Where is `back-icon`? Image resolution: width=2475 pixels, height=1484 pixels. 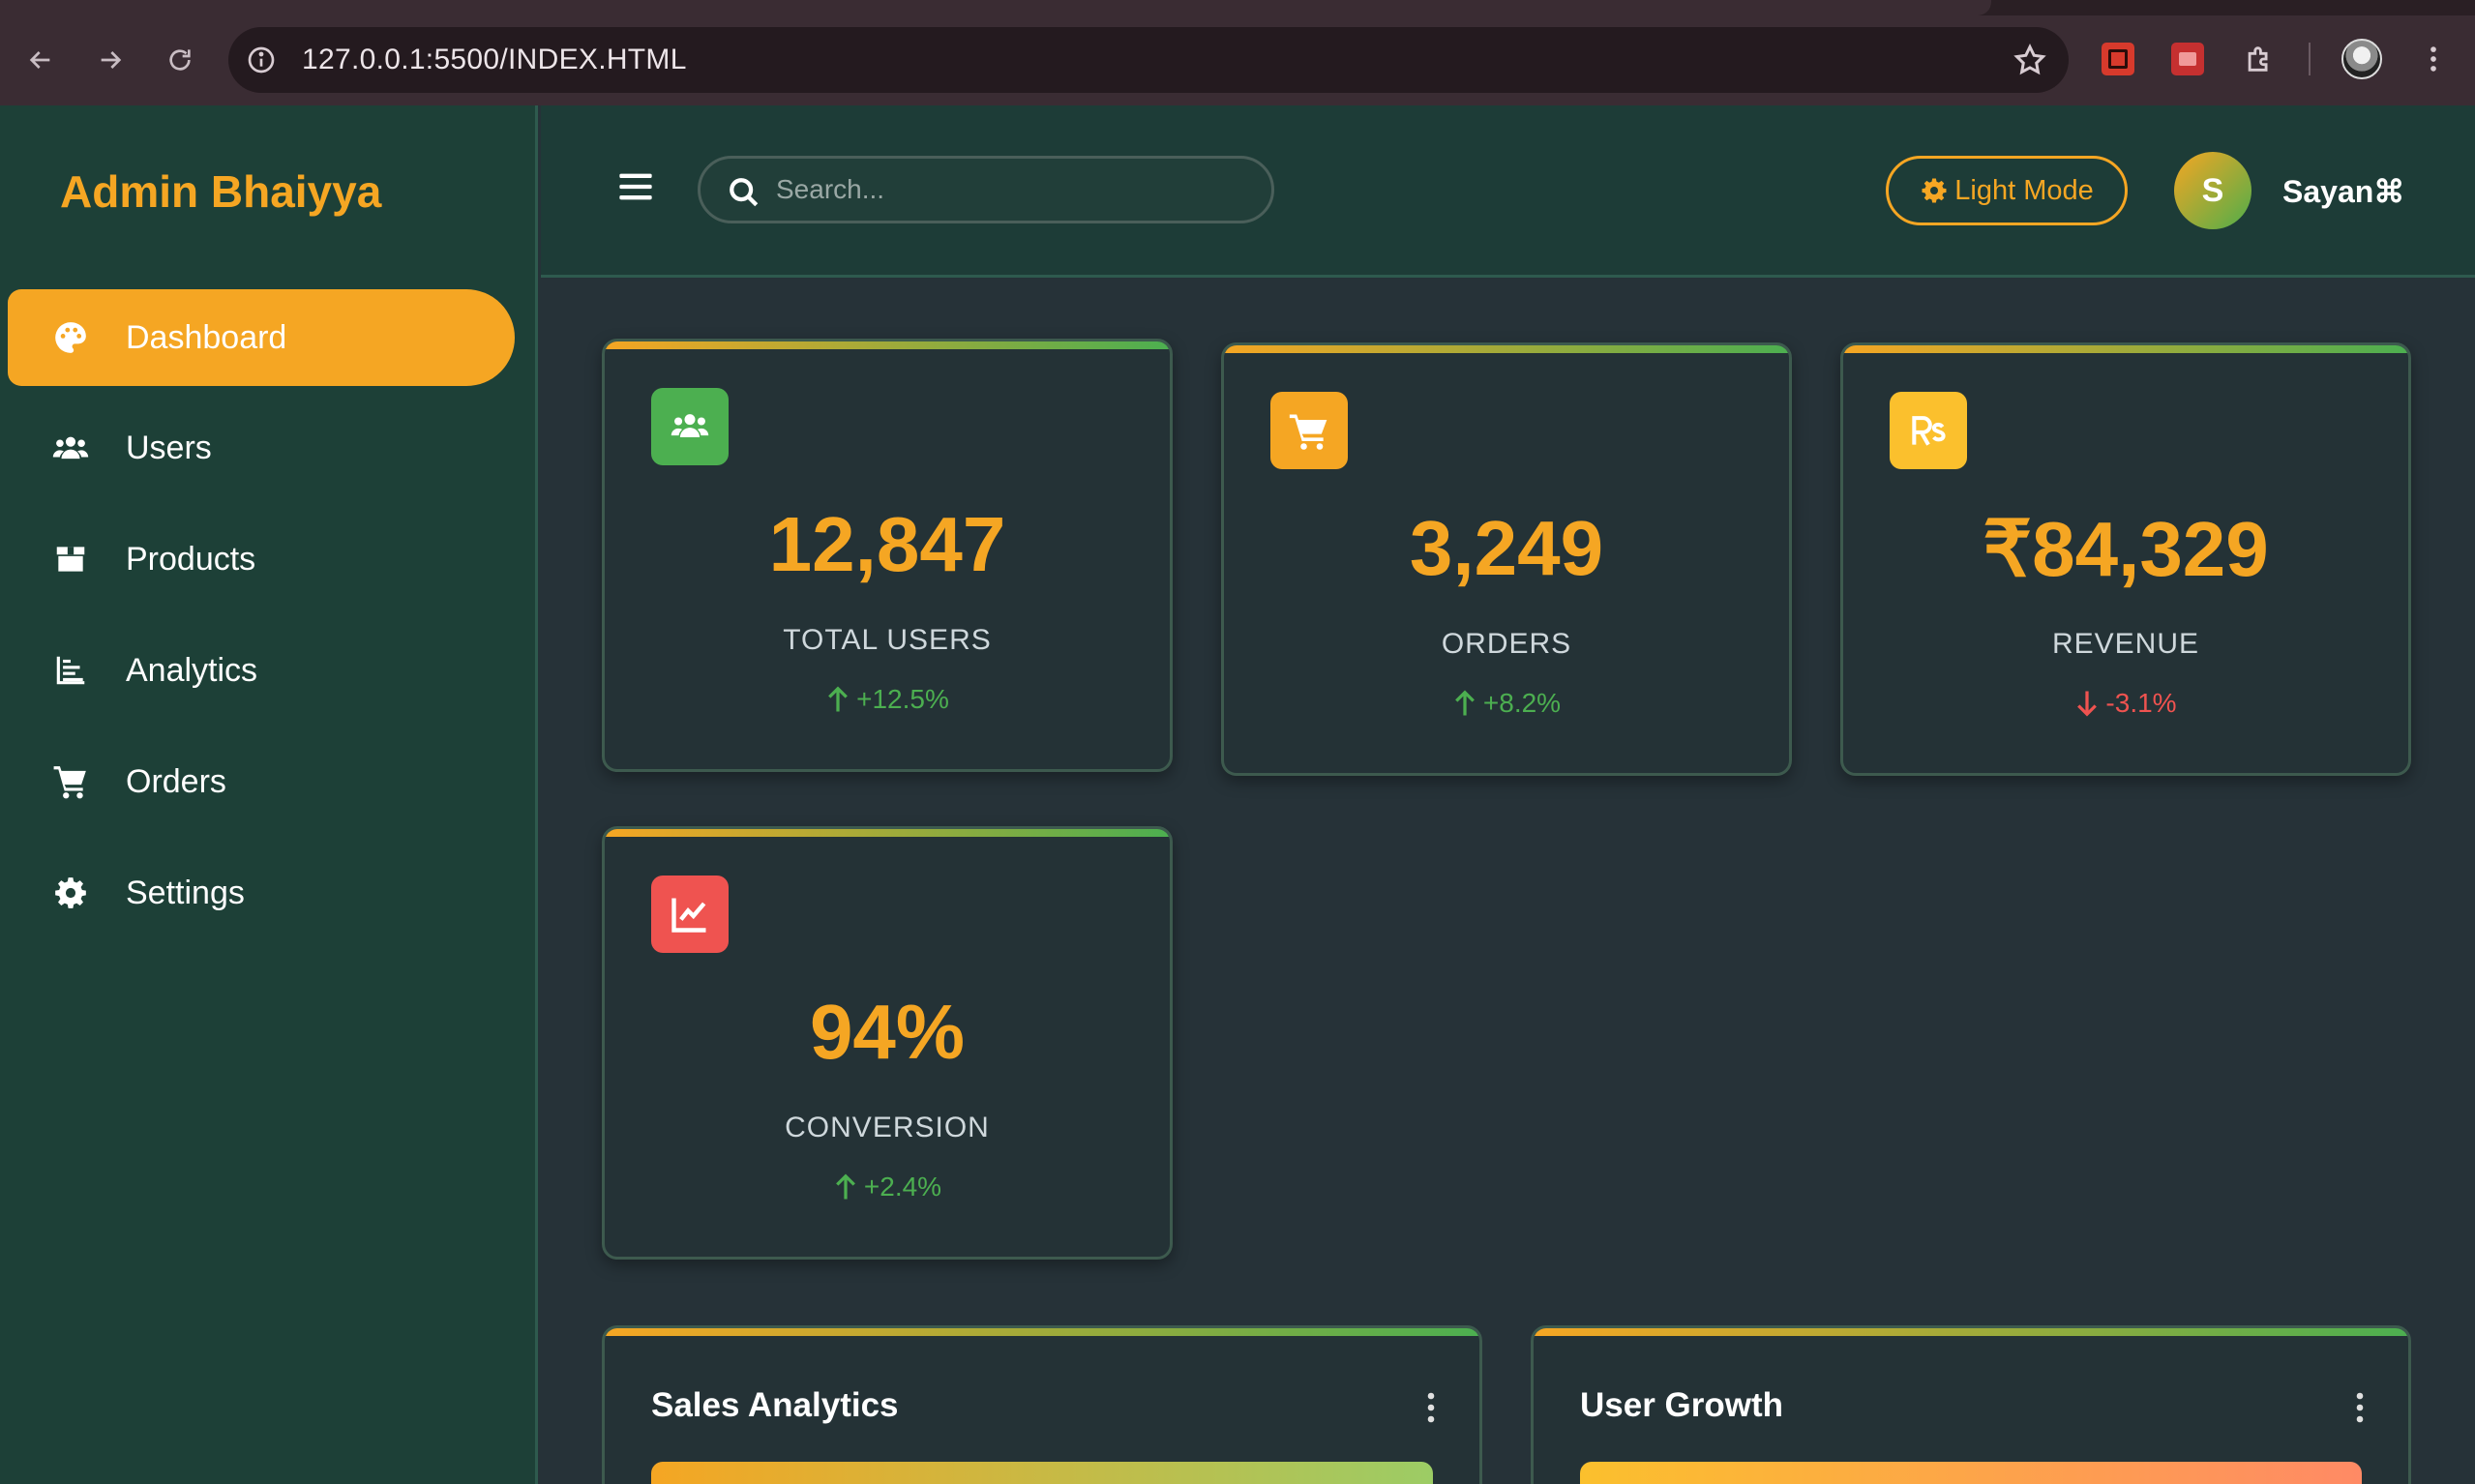 back-icon is located at coordinates (40, 60).